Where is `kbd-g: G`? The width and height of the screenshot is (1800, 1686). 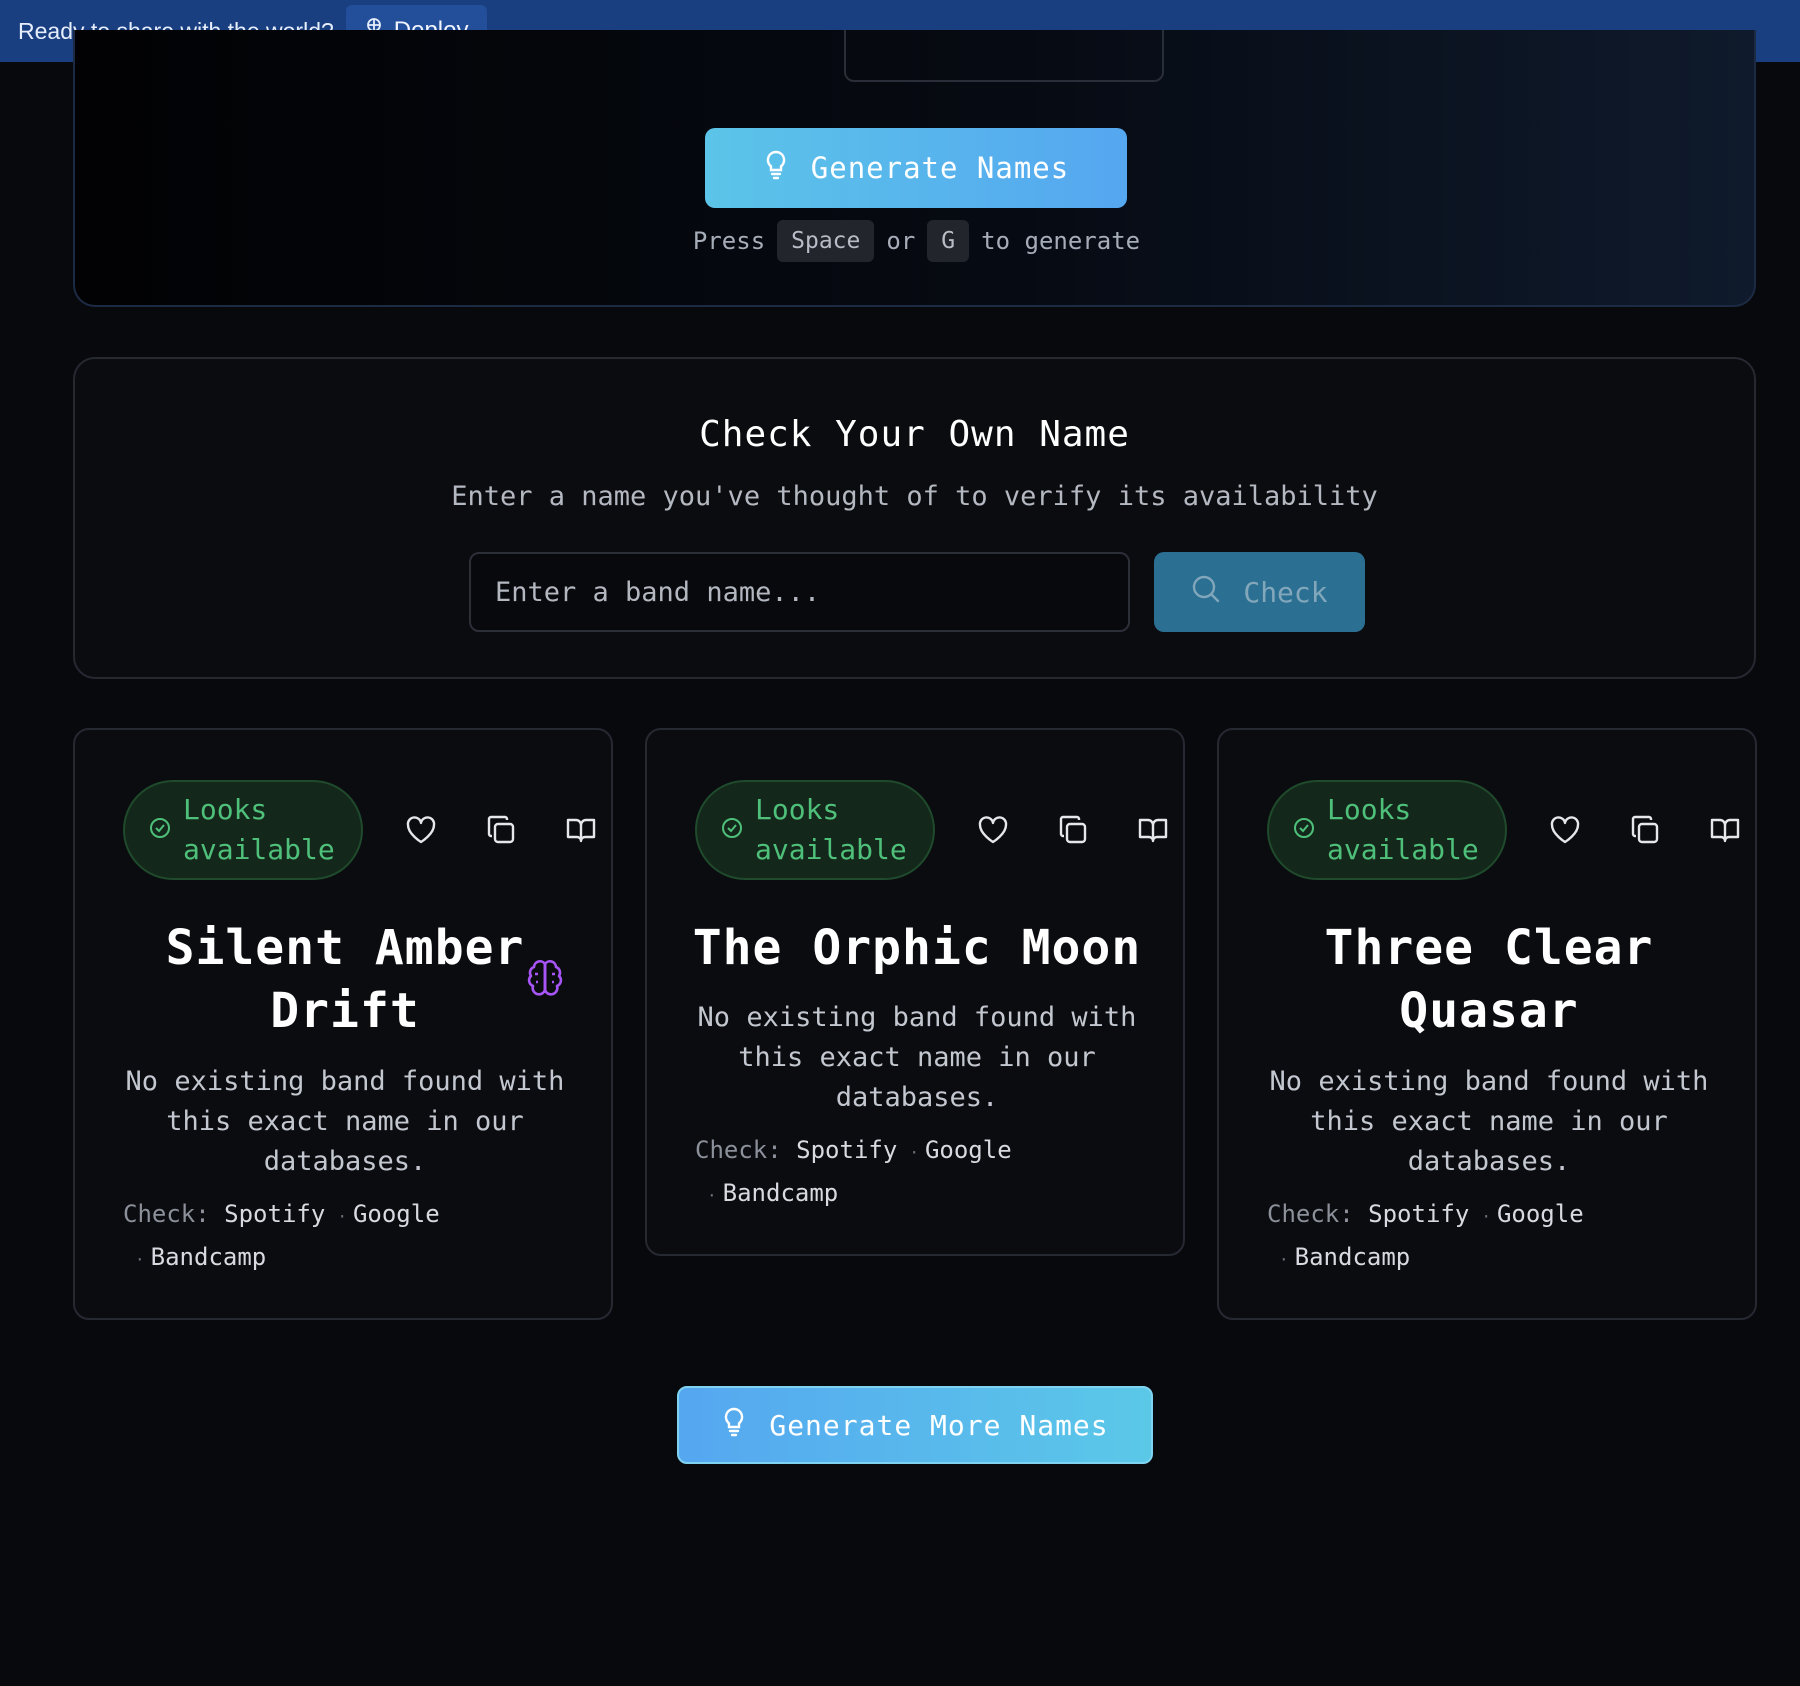 kbd-g: G is located at coordinates (948, 241).